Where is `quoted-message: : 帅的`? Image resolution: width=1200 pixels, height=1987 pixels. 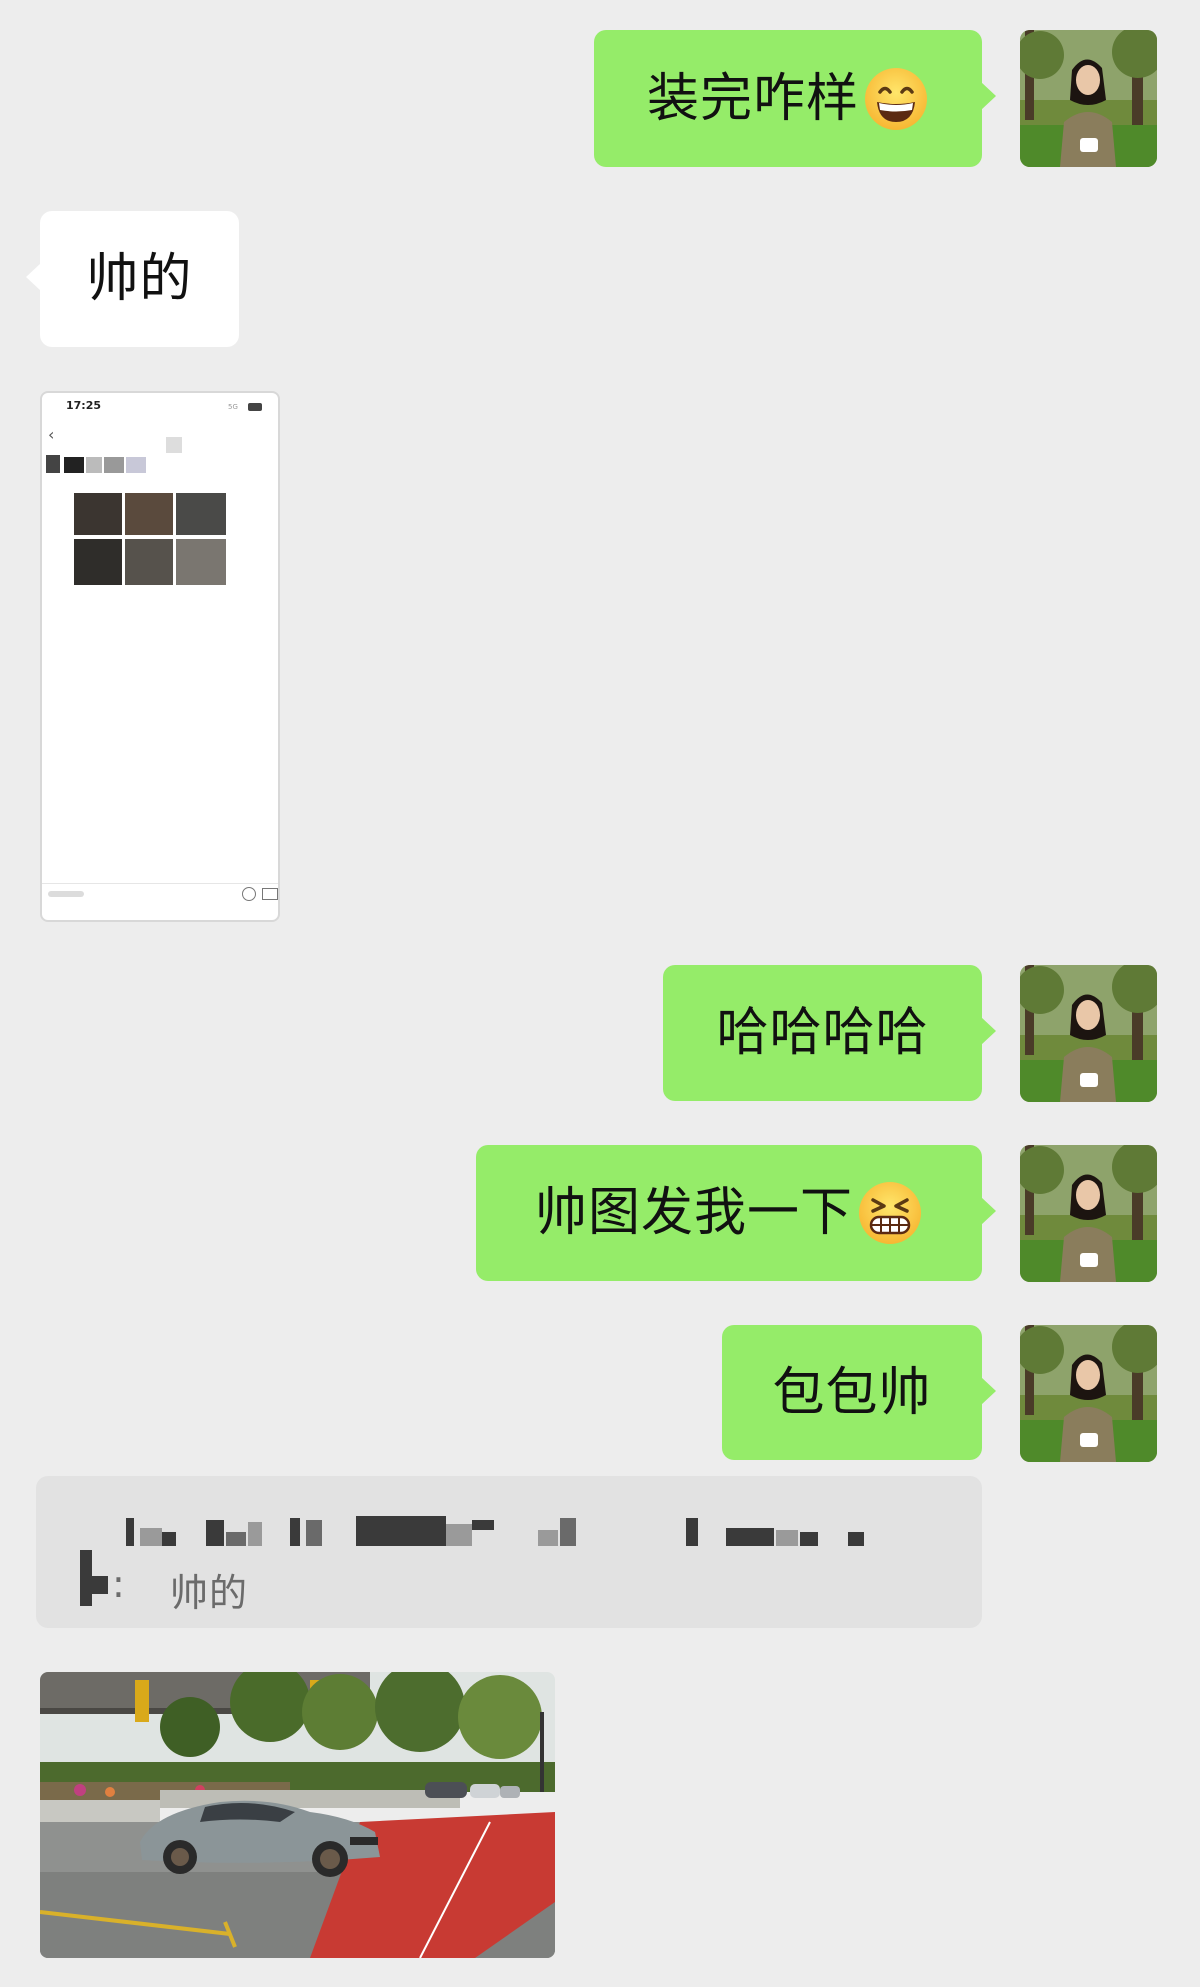
quoted-message: : 帅的 is located at coordinates (509, 1552).